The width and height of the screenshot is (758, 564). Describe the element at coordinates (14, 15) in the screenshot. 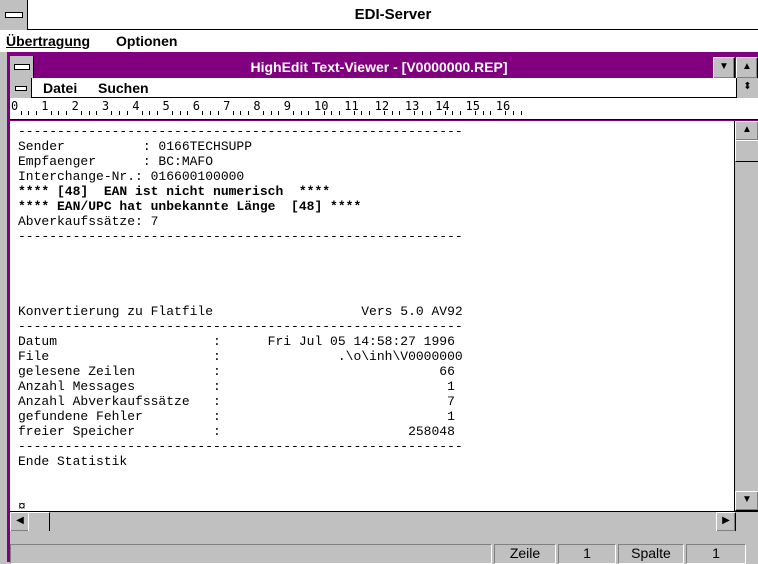

I see `outer-system-menu-button` at that location.